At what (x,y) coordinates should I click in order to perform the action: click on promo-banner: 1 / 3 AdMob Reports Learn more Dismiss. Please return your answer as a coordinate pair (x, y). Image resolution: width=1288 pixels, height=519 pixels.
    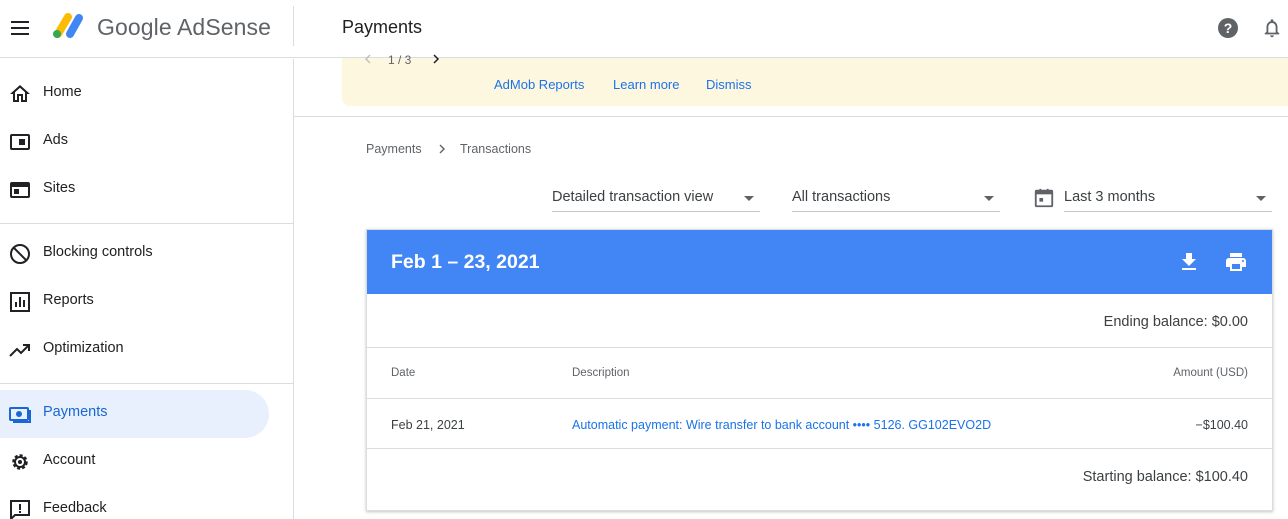
    Looking at the image, I should click on (815, 79).